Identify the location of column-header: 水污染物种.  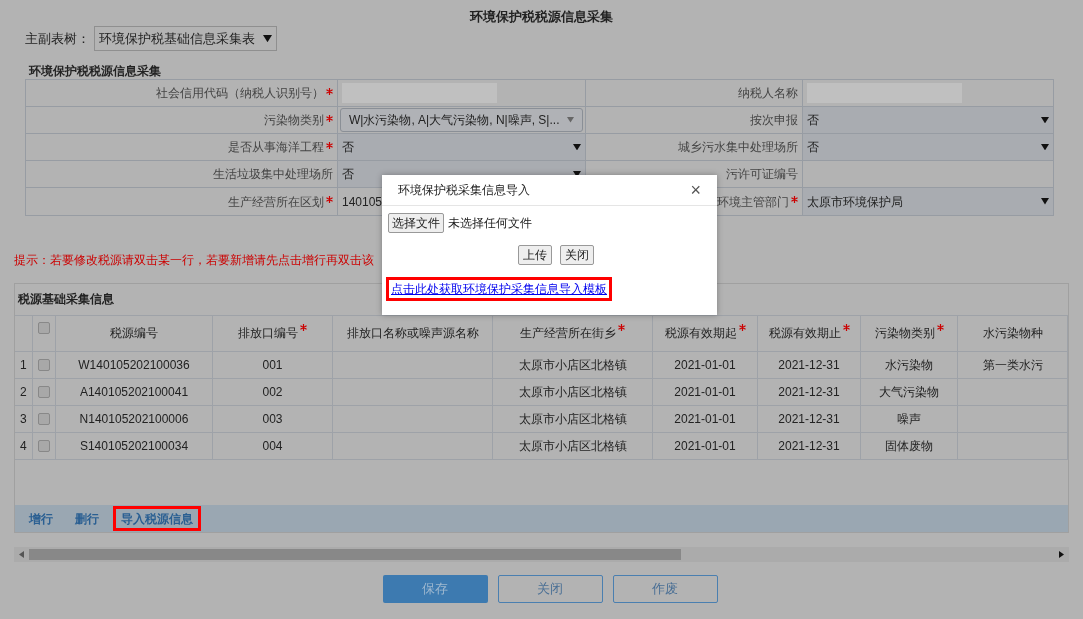
(1013, 333).